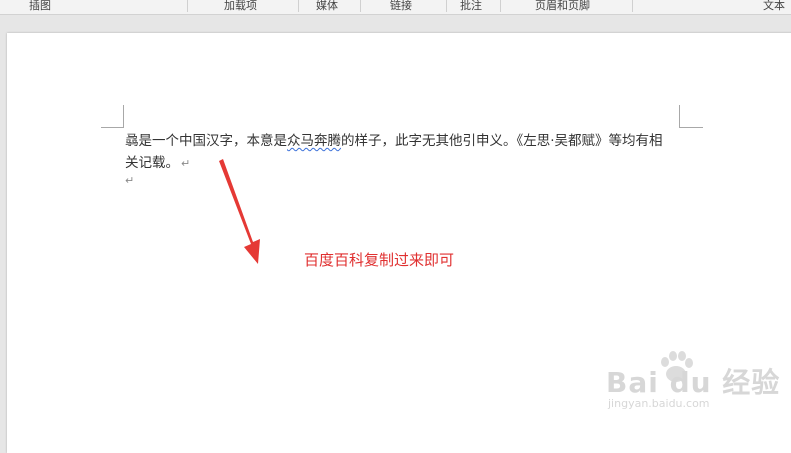 This screenshot has width=791, height=453. I want to click on baidu-jingyan-watermark: Bai du 经验 jingyan.baidu.com, so click(689, 383).